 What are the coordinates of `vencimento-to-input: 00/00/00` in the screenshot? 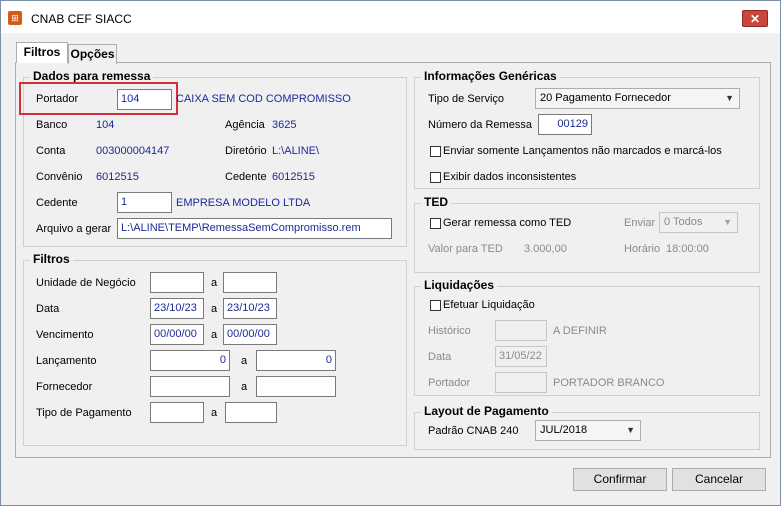 It's located at (250, 334).